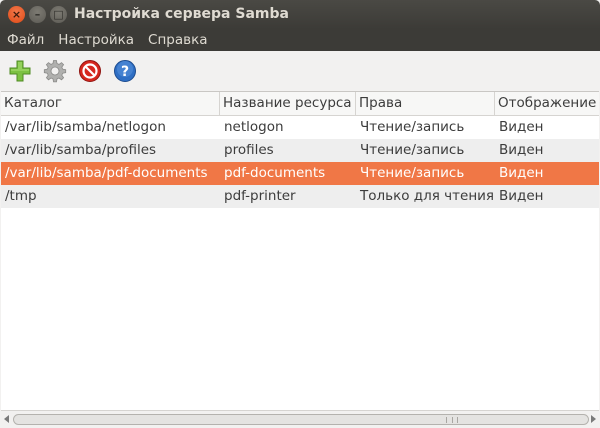  I want to click on maximize-icon: □, so click(58, 14).